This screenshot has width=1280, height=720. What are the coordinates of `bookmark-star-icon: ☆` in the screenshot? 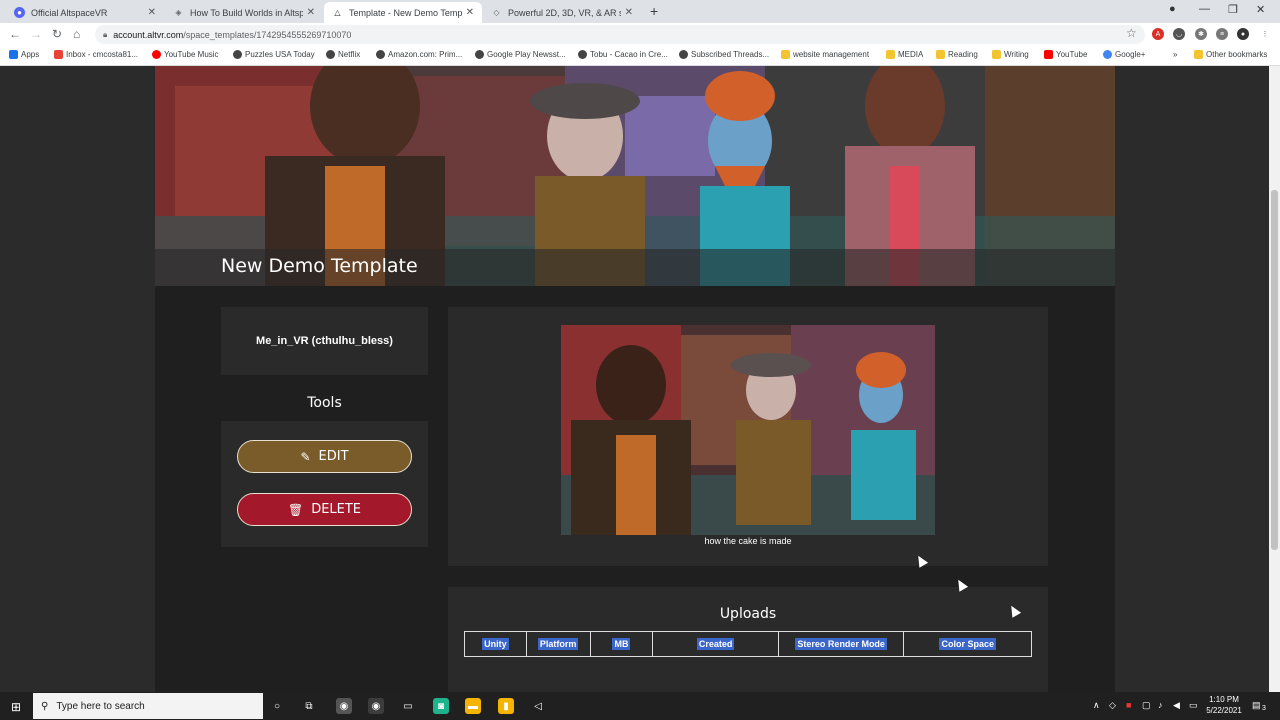 It's located at (1131, 33).